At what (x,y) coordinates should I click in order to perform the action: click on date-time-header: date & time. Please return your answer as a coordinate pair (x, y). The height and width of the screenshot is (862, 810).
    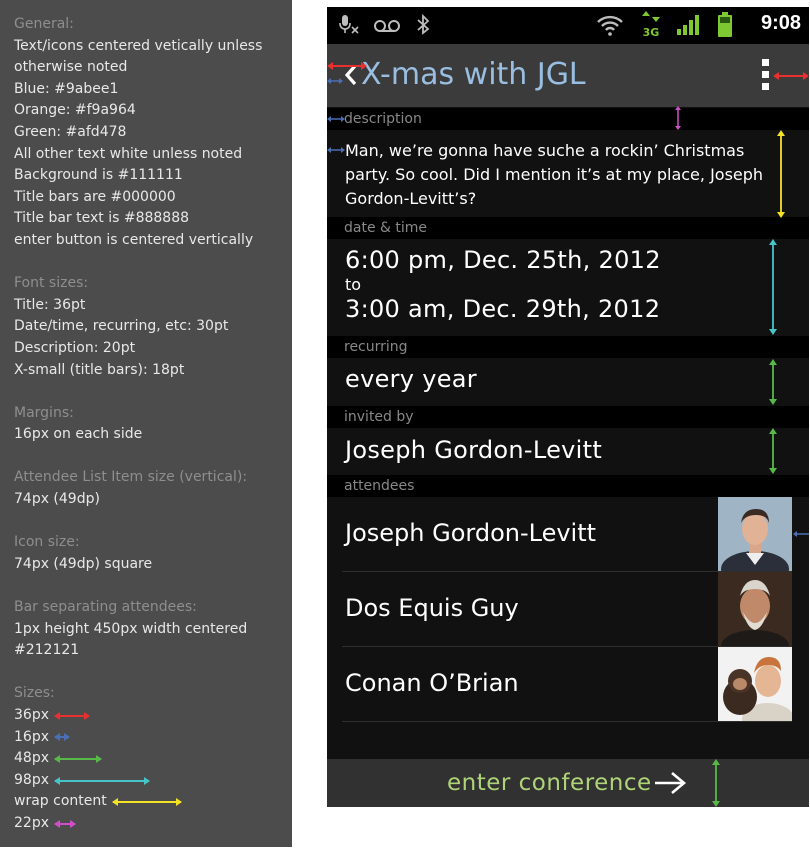
    Looking at the image, I should click on (568, 228).